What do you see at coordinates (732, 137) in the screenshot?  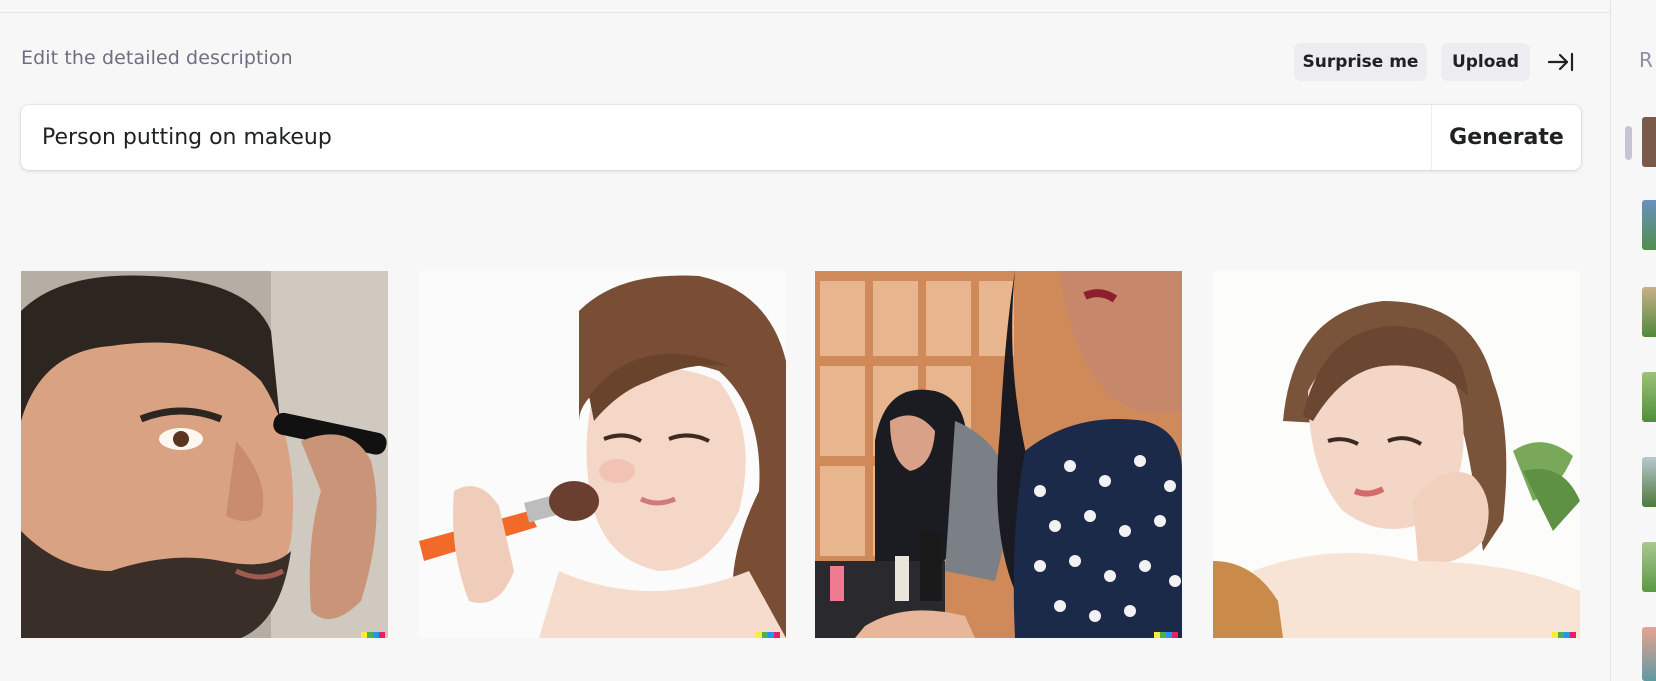 I see `prompt-input` at bounding box center [732, 137].